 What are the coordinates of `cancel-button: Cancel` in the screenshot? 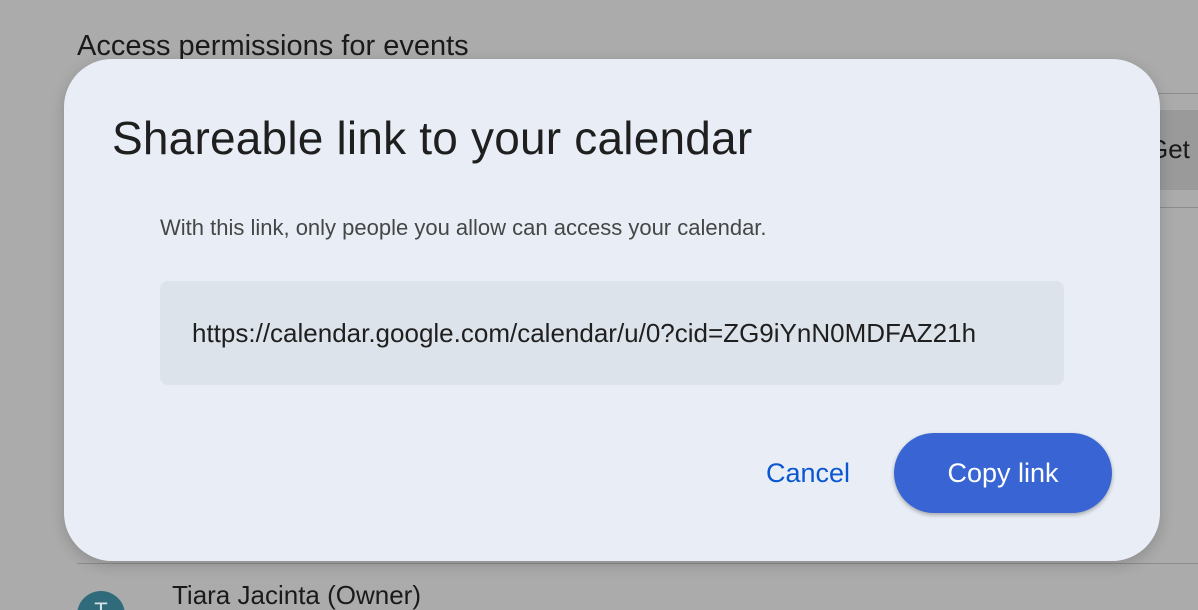 It's located at (808, 473).